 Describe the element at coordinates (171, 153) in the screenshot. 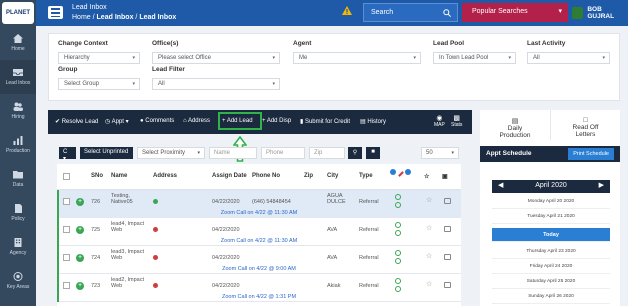

I see `proximity-select: Select Proximity ▾` at that location.